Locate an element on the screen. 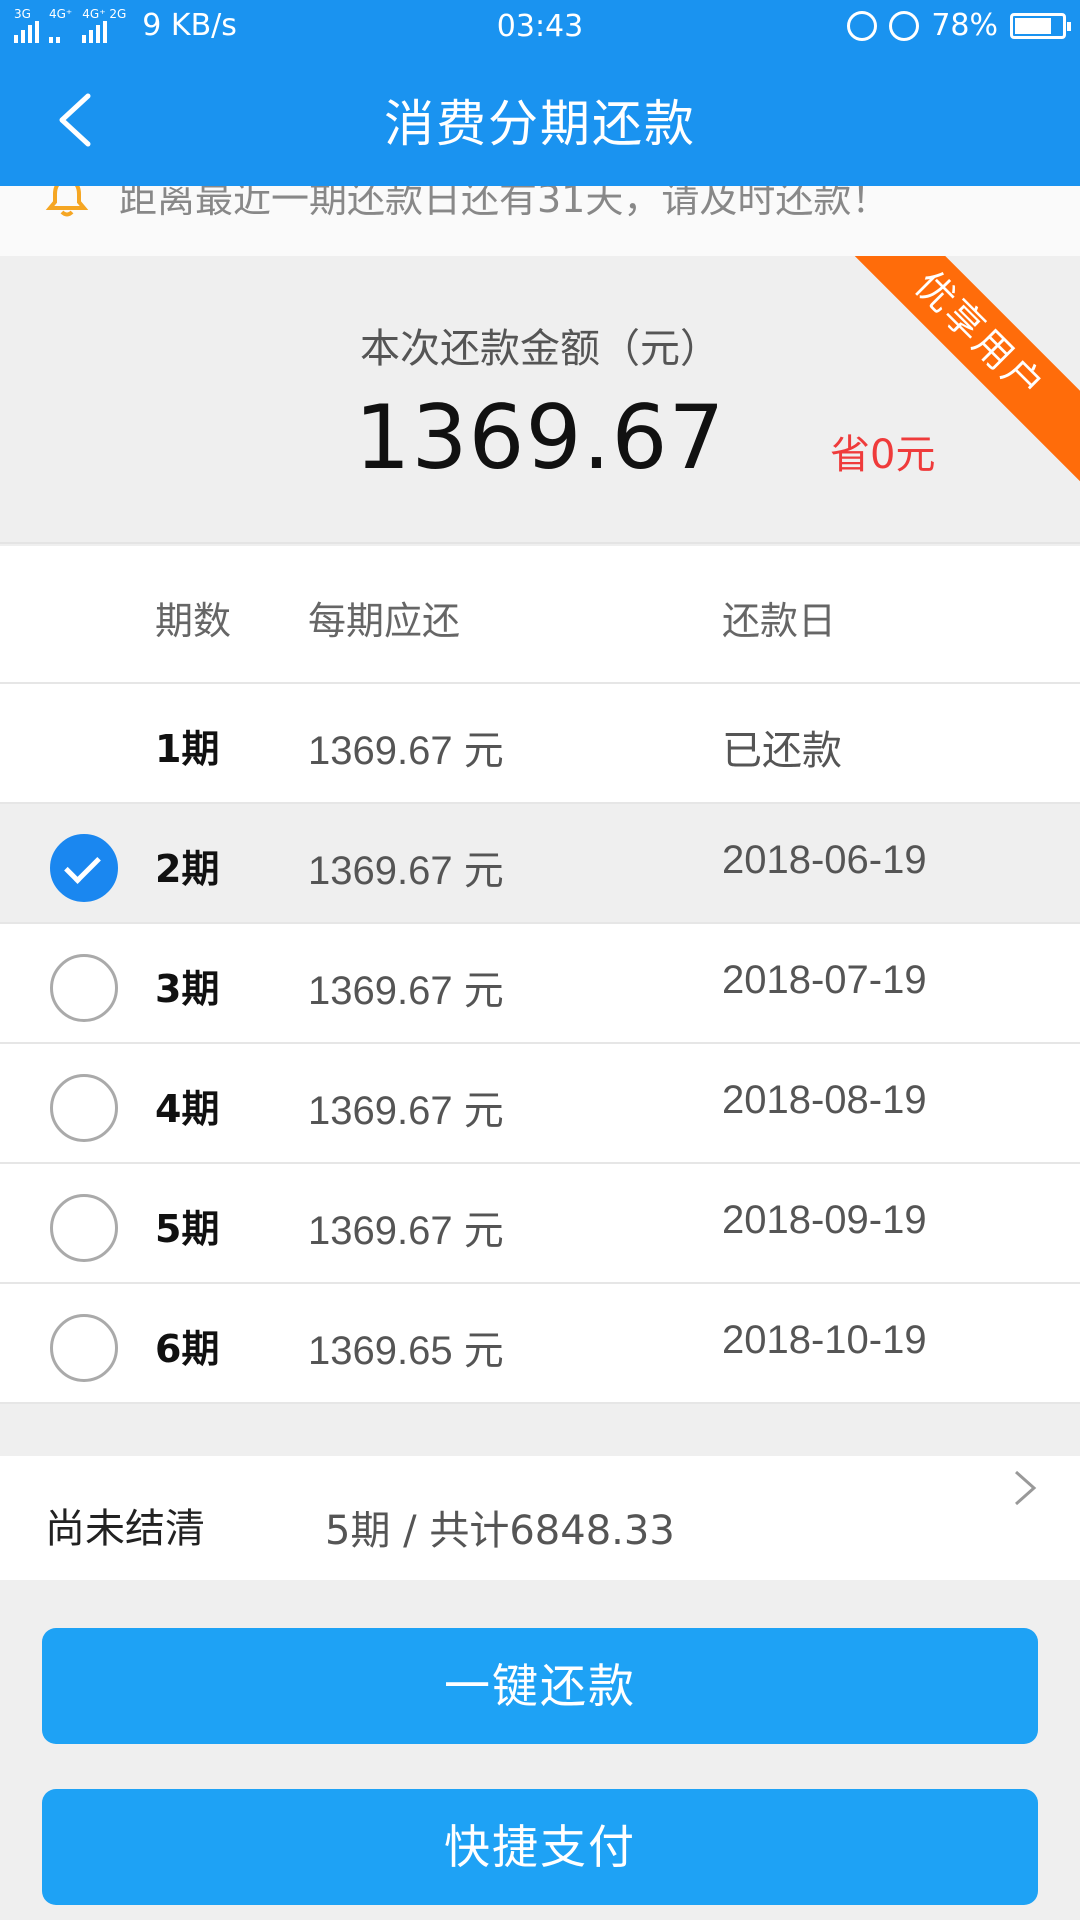  chevron-right-icon is located at coordinates (1026, 1488).